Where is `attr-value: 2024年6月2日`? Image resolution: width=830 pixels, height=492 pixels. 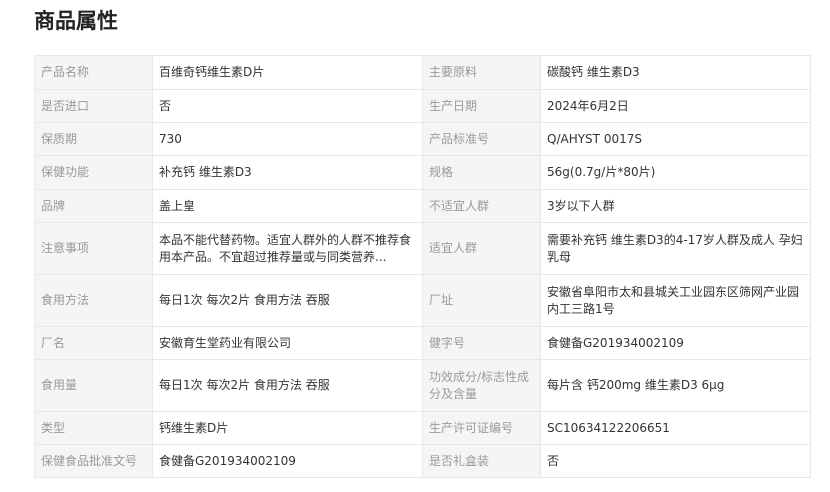
attr-value: 2024年6月2日 is located at coordinates (675, 106).